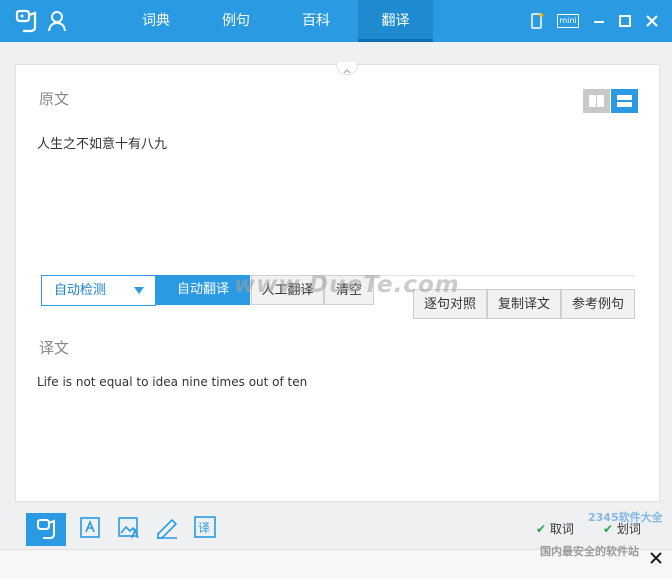 This screenshot has width=672, height=579. I want to click on language-detect-label: 自动检测, so click(80, 290).